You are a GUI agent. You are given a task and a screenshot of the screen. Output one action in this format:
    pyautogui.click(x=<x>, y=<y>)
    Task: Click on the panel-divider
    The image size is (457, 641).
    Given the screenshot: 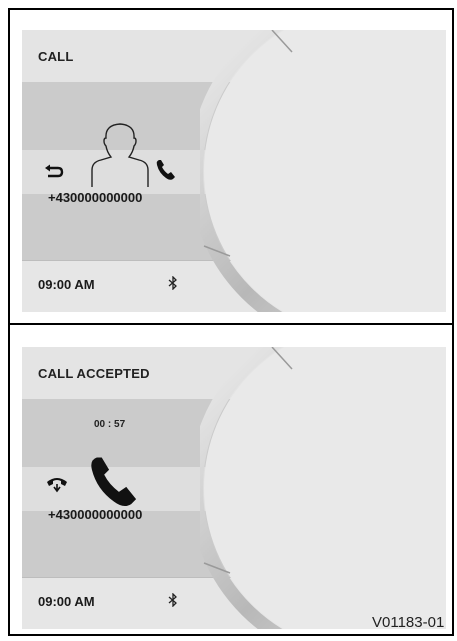 What is the action you would take?
    pyautogui.click(x=231, y=324)
    